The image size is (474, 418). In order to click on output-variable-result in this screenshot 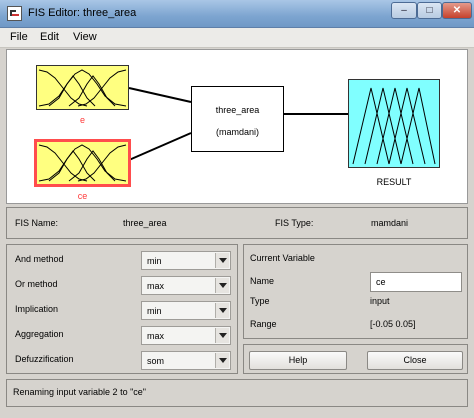, I will do `click(394, 123)`.